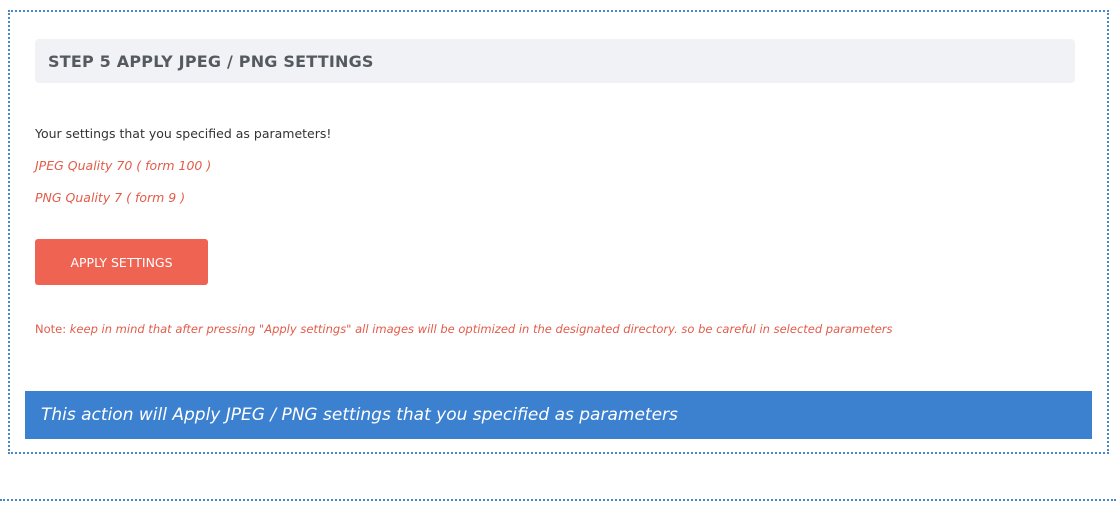  I want to click on bottom-divider, so click(558, 500).